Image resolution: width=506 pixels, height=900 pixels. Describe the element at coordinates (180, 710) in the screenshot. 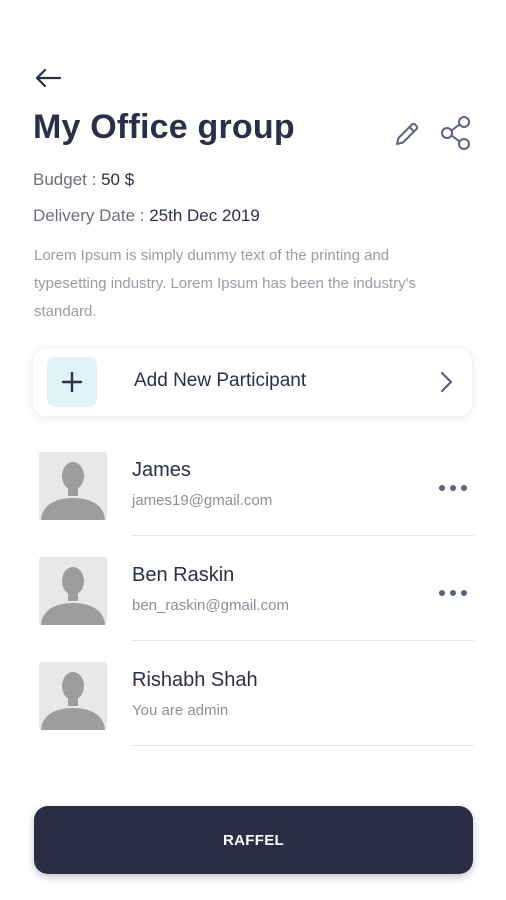

I see `participant-role: You are admin` at that location.